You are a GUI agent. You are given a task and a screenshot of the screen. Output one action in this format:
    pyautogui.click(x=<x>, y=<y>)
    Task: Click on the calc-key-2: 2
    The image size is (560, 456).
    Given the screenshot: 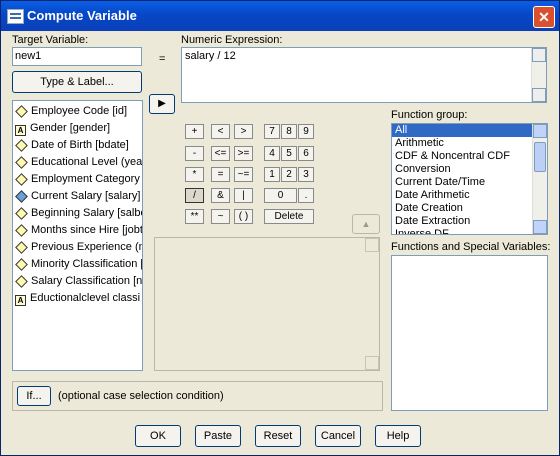 What is the action you would take?
    pyautogui.click(x=289, y=174)
    